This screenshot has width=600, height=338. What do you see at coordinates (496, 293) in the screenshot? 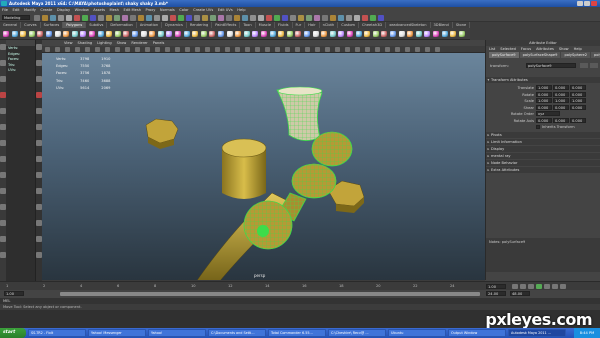
I see `range-end-field: 24.00` at bounding box center [496, 293].